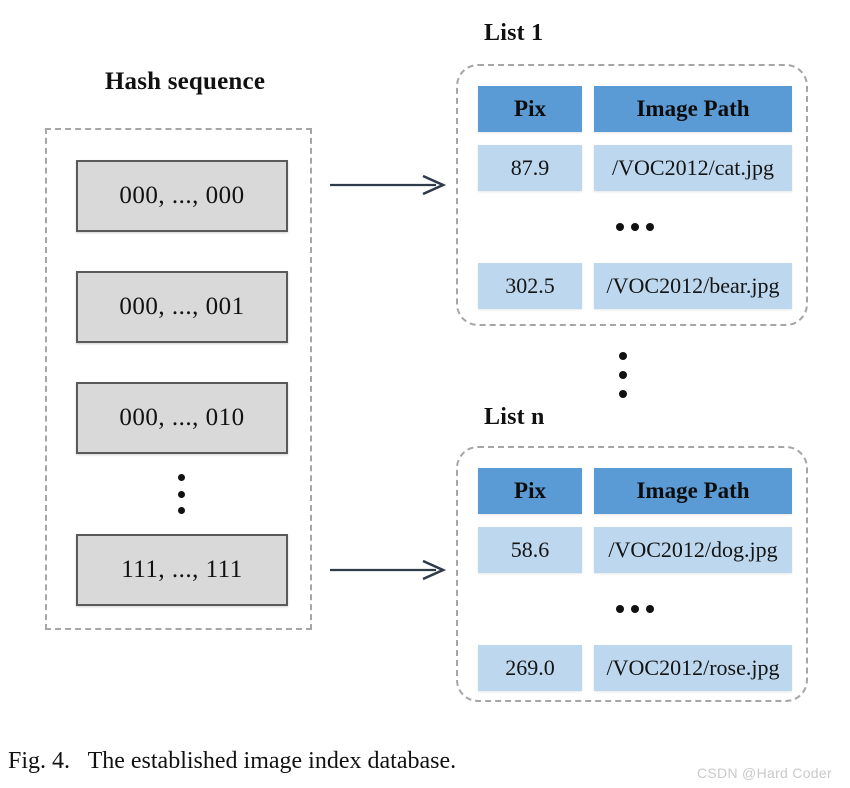 The image size is (850, 788). I want to click on cell-pix: 58.6, so click(530, 550).